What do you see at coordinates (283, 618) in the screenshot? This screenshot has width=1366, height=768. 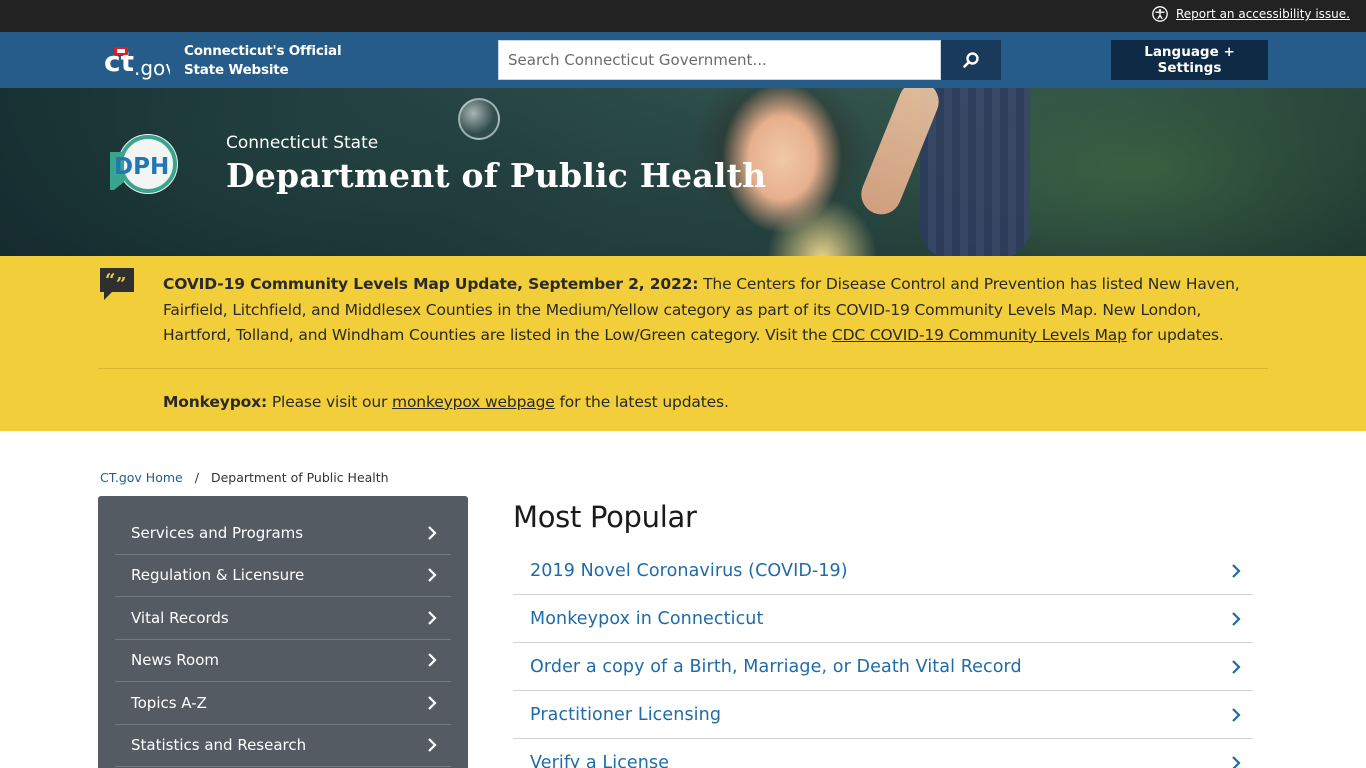 I see `side-nav-item-vital-records: Vital Records` at bounding box center [283, 618].